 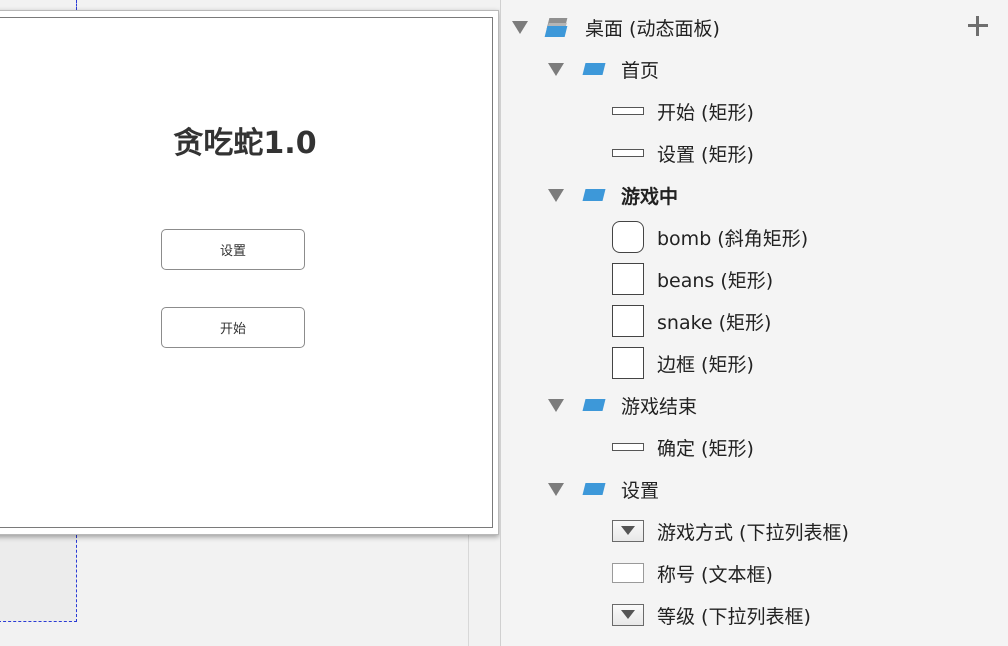 What do you see at coordinates (640, 71) in the screenshot?
I see `outline-item-label: 首页` at bounding box center [640, 71].